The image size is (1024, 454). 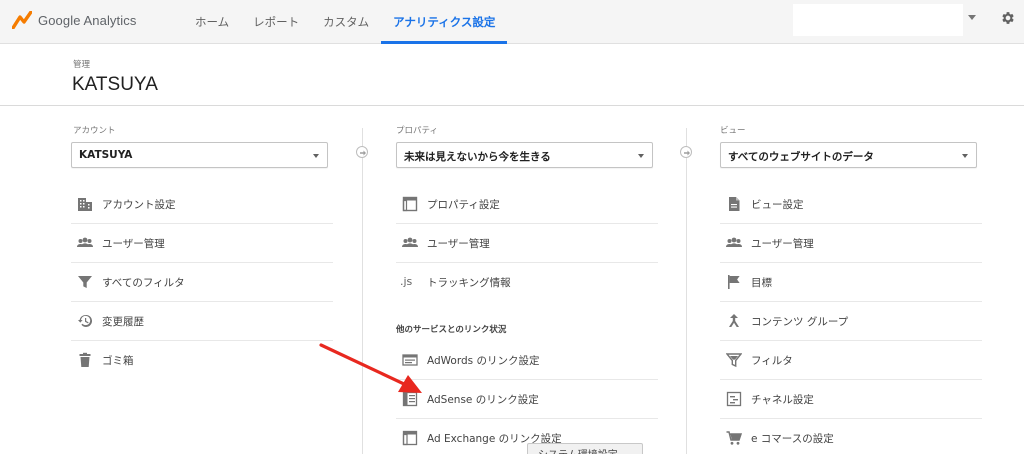 What do you see at coordinates (851, 243) in the screenshot?
I see `menu-item-view-users: ユーザー管理` at bounding box center [851, 243].